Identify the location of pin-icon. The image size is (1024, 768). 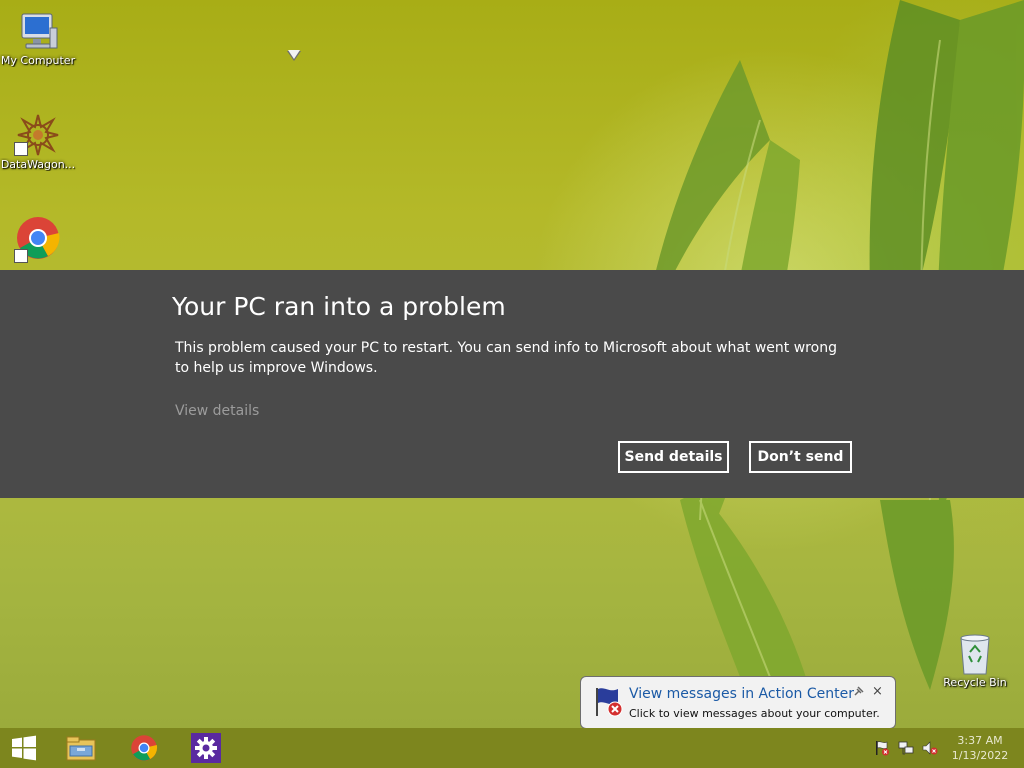
(859, 691).